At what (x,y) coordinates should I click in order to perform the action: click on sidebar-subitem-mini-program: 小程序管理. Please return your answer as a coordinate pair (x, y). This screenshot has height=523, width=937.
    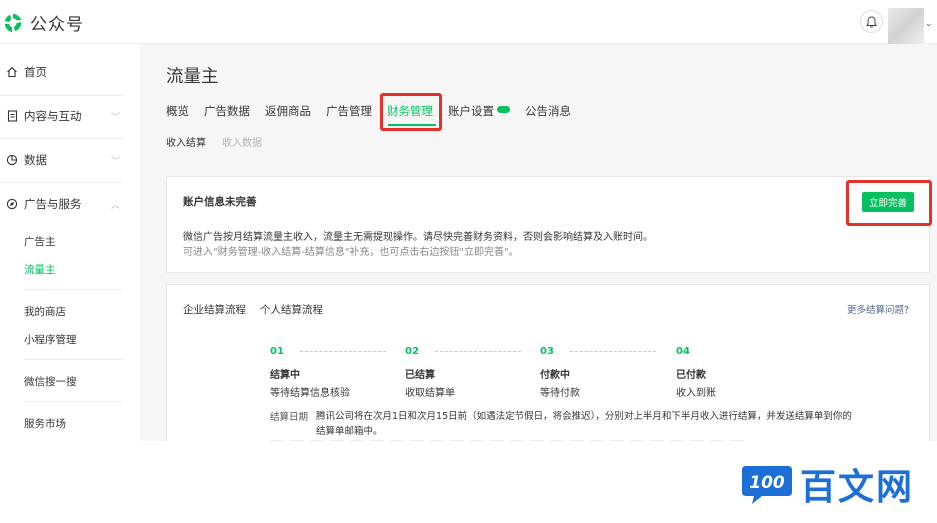
    Looking at the image, I should click on (50, 339).